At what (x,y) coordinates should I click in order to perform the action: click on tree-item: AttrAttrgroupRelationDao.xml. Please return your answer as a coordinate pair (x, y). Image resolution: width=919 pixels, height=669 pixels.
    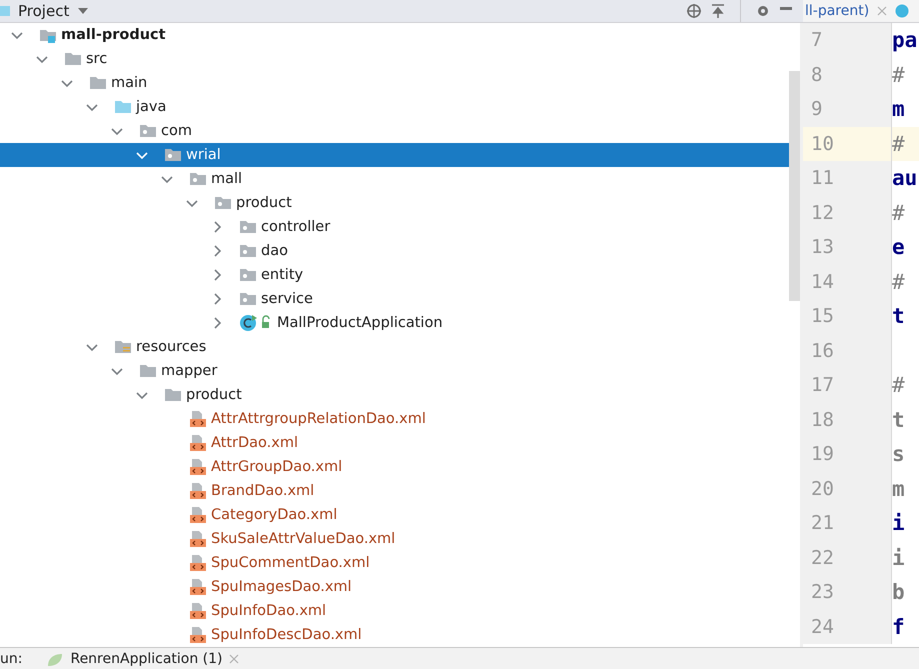
    Looking at the image, I should click on (394, 419).